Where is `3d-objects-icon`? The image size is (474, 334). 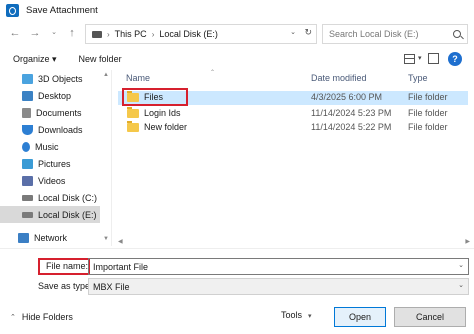
3d-objects-icon is located at coordinates (27, 78).